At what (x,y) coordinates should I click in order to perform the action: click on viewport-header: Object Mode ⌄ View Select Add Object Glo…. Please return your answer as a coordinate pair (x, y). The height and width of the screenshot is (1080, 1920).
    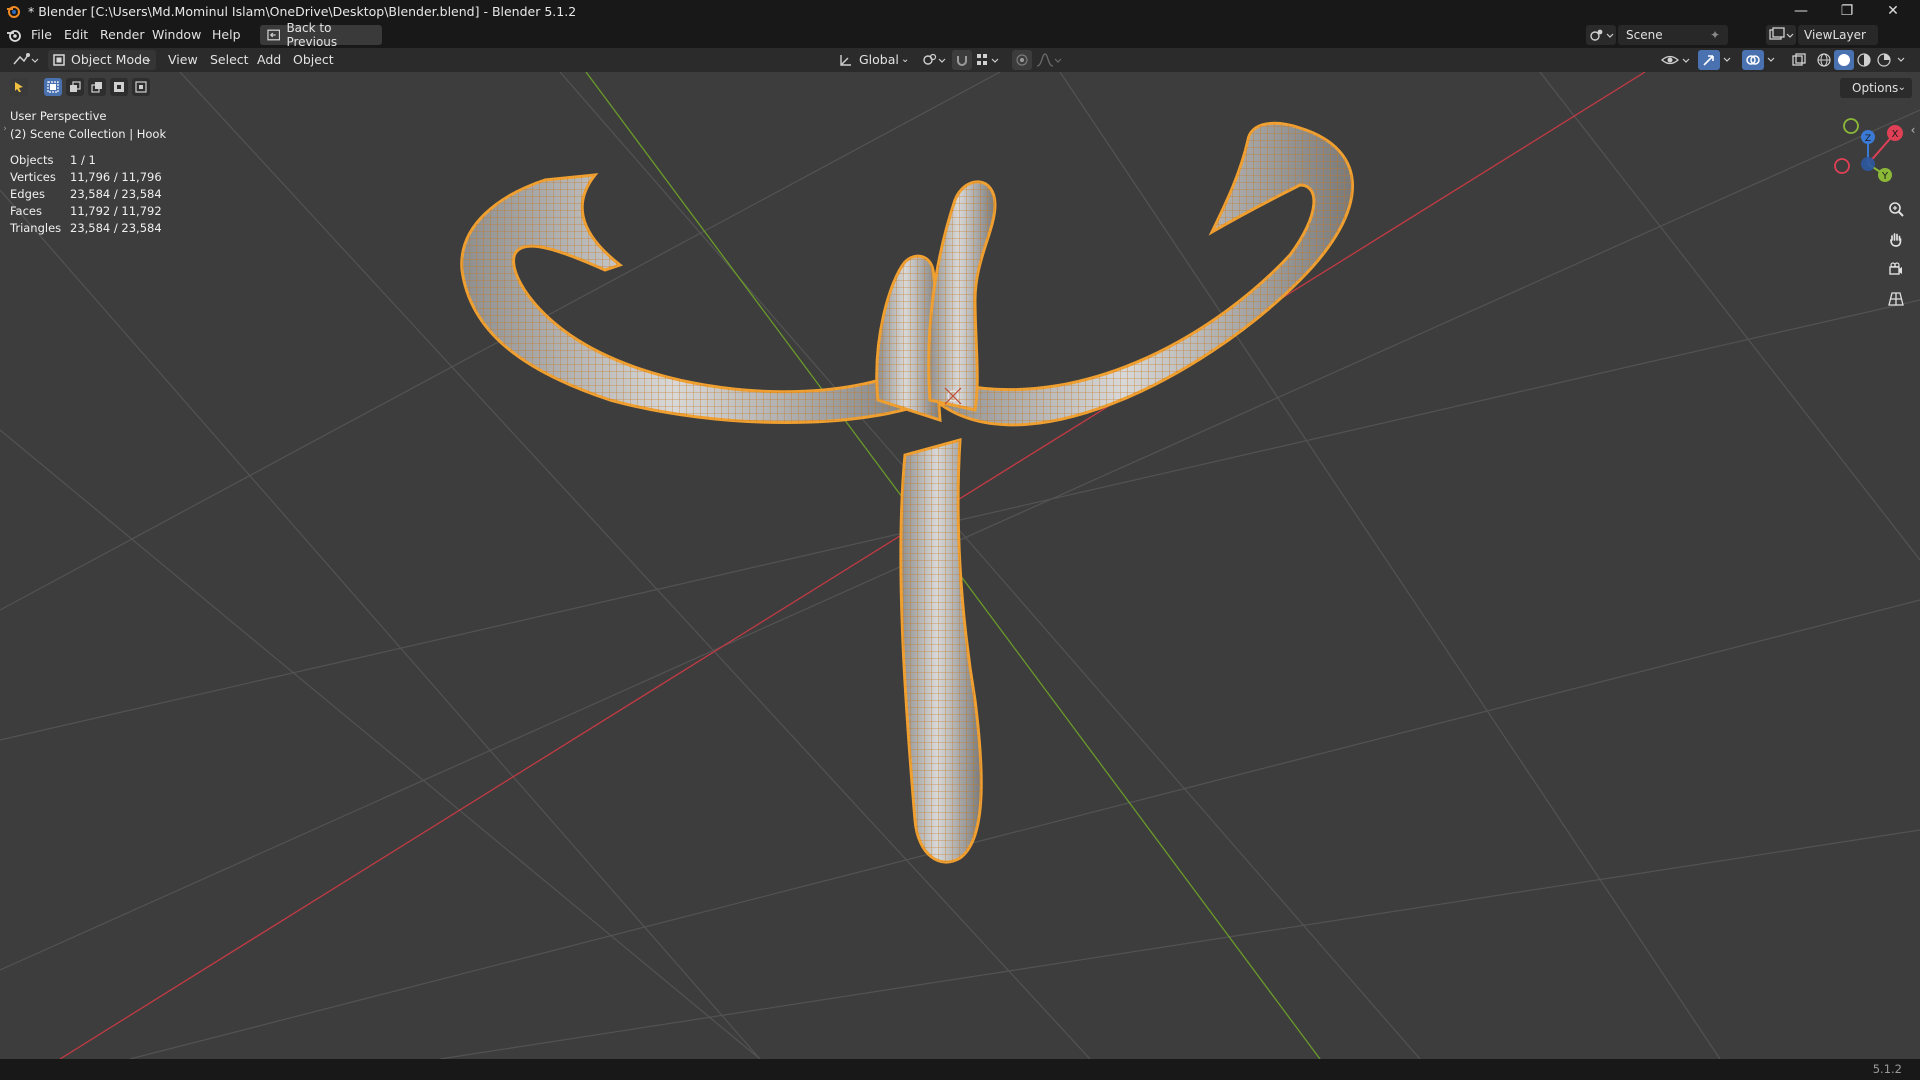
    Looking at the image, I should click on (960, 60).